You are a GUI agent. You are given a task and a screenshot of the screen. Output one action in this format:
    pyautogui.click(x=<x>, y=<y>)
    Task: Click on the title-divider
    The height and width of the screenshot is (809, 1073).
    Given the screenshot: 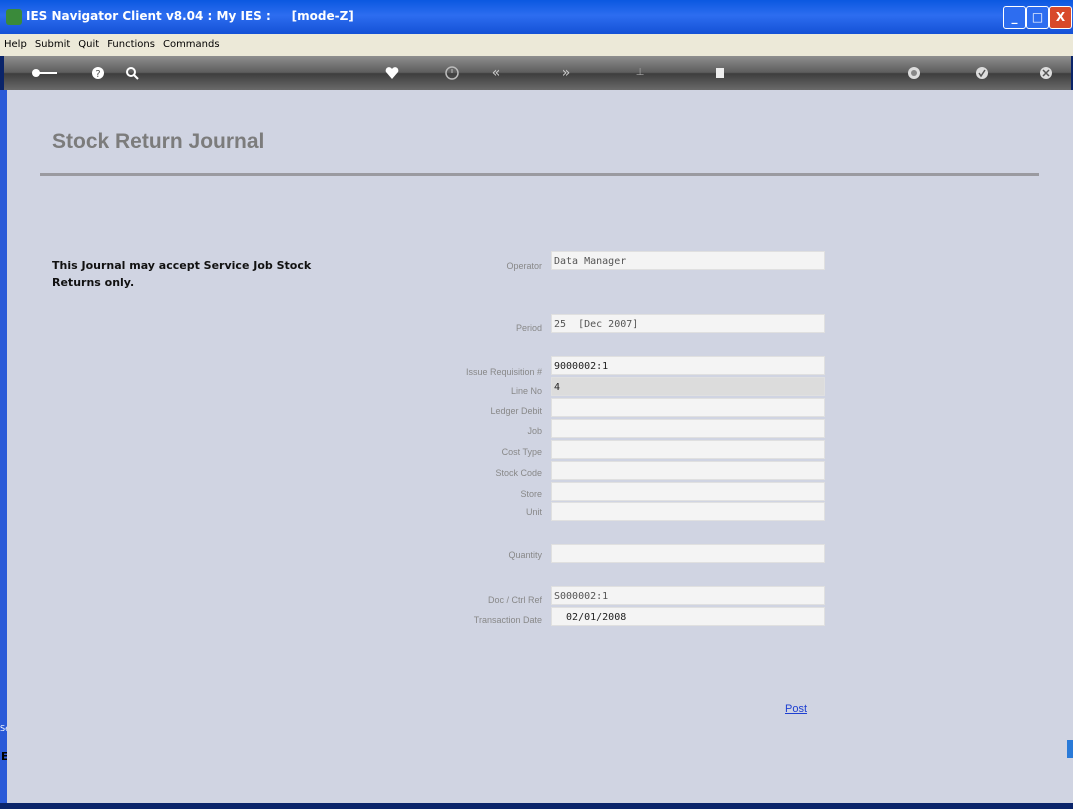 What is the action you would take?
    pyautogui.click(x=539, y=174)
    